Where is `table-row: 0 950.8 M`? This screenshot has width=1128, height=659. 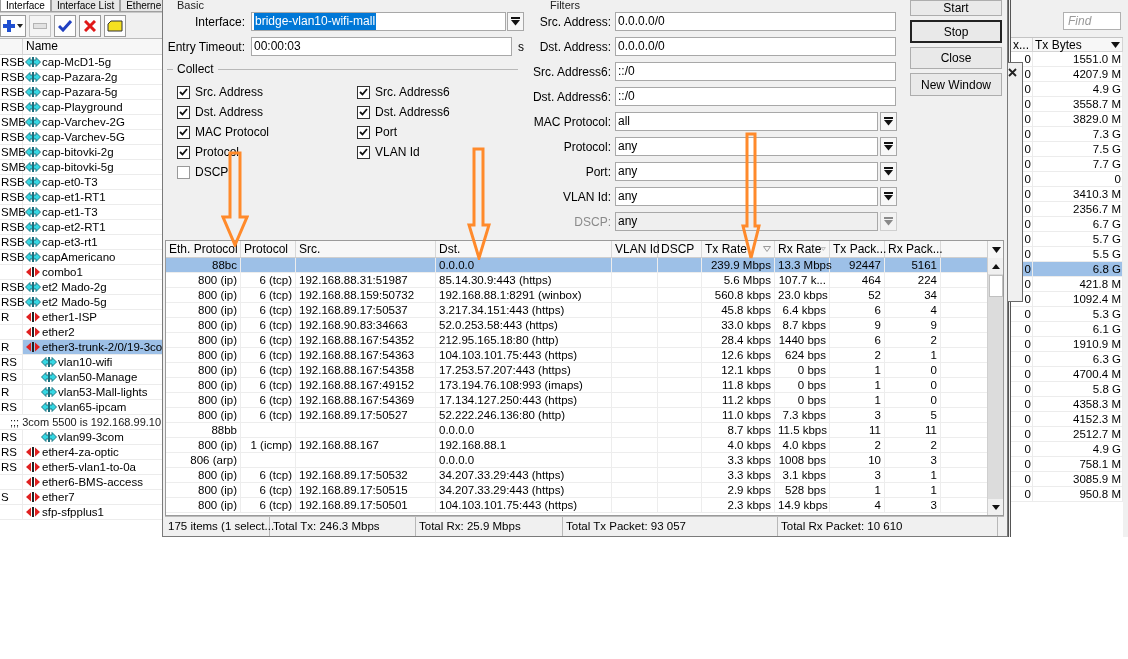
table-row: 0 950.8 M is located at coordinates (1067, 494).